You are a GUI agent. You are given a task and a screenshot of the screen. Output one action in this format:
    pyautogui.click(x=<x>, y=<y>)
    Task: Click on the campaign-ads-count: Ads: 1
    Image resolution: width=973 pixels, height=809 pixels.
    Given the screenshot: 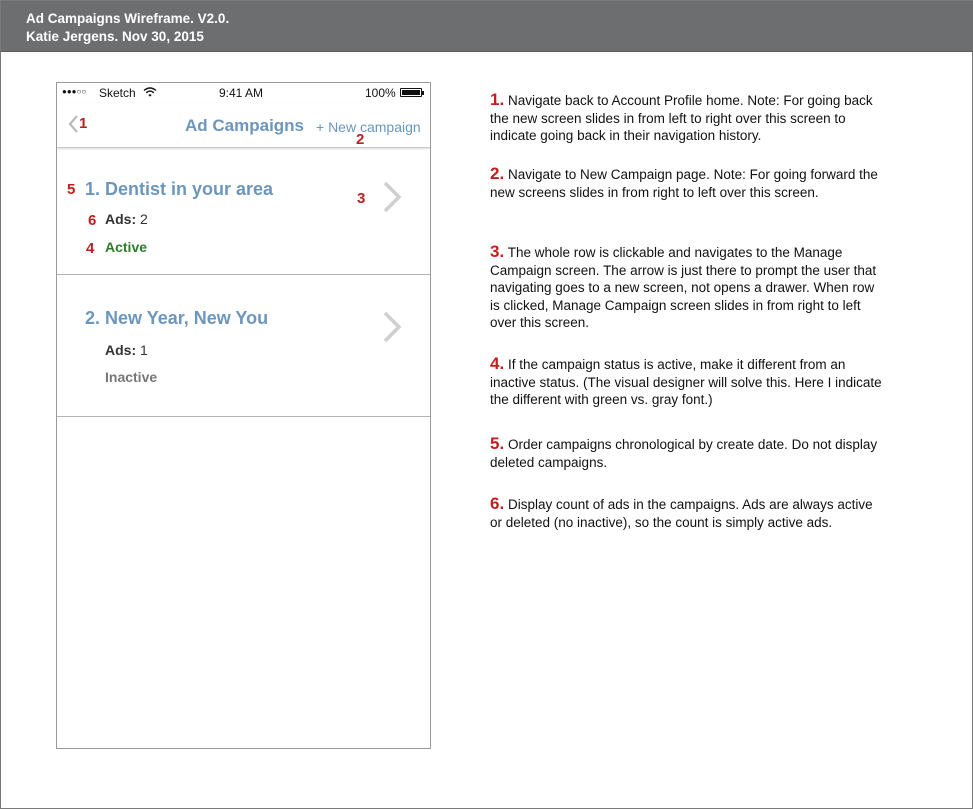 What is the action you would take?
    pyautogui.click(x=126, y=350)
    